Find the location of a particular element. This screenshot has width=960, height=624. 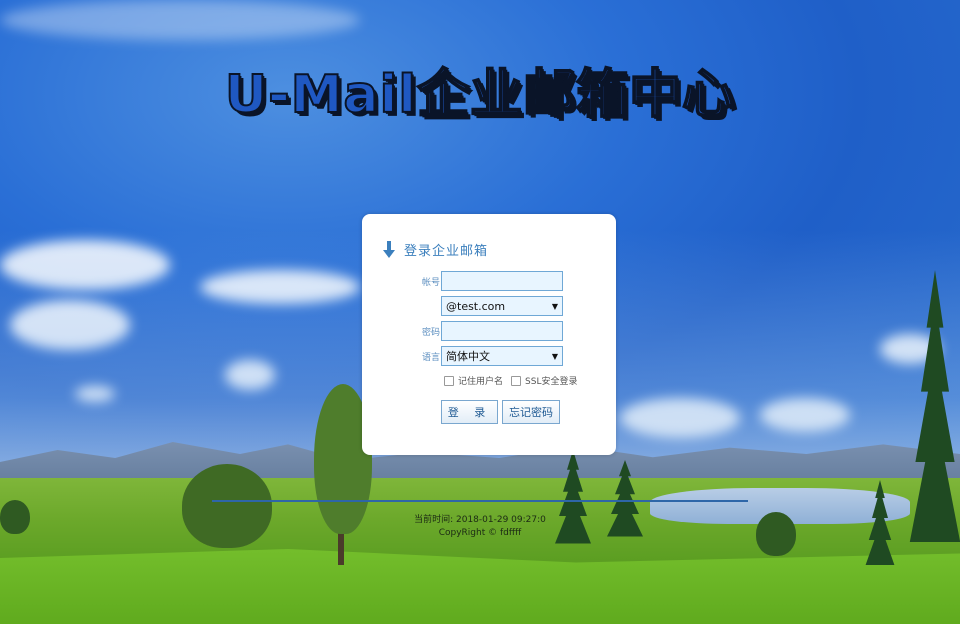

language-select: 简体中文 ▼ is located at coordinates (502, 356).